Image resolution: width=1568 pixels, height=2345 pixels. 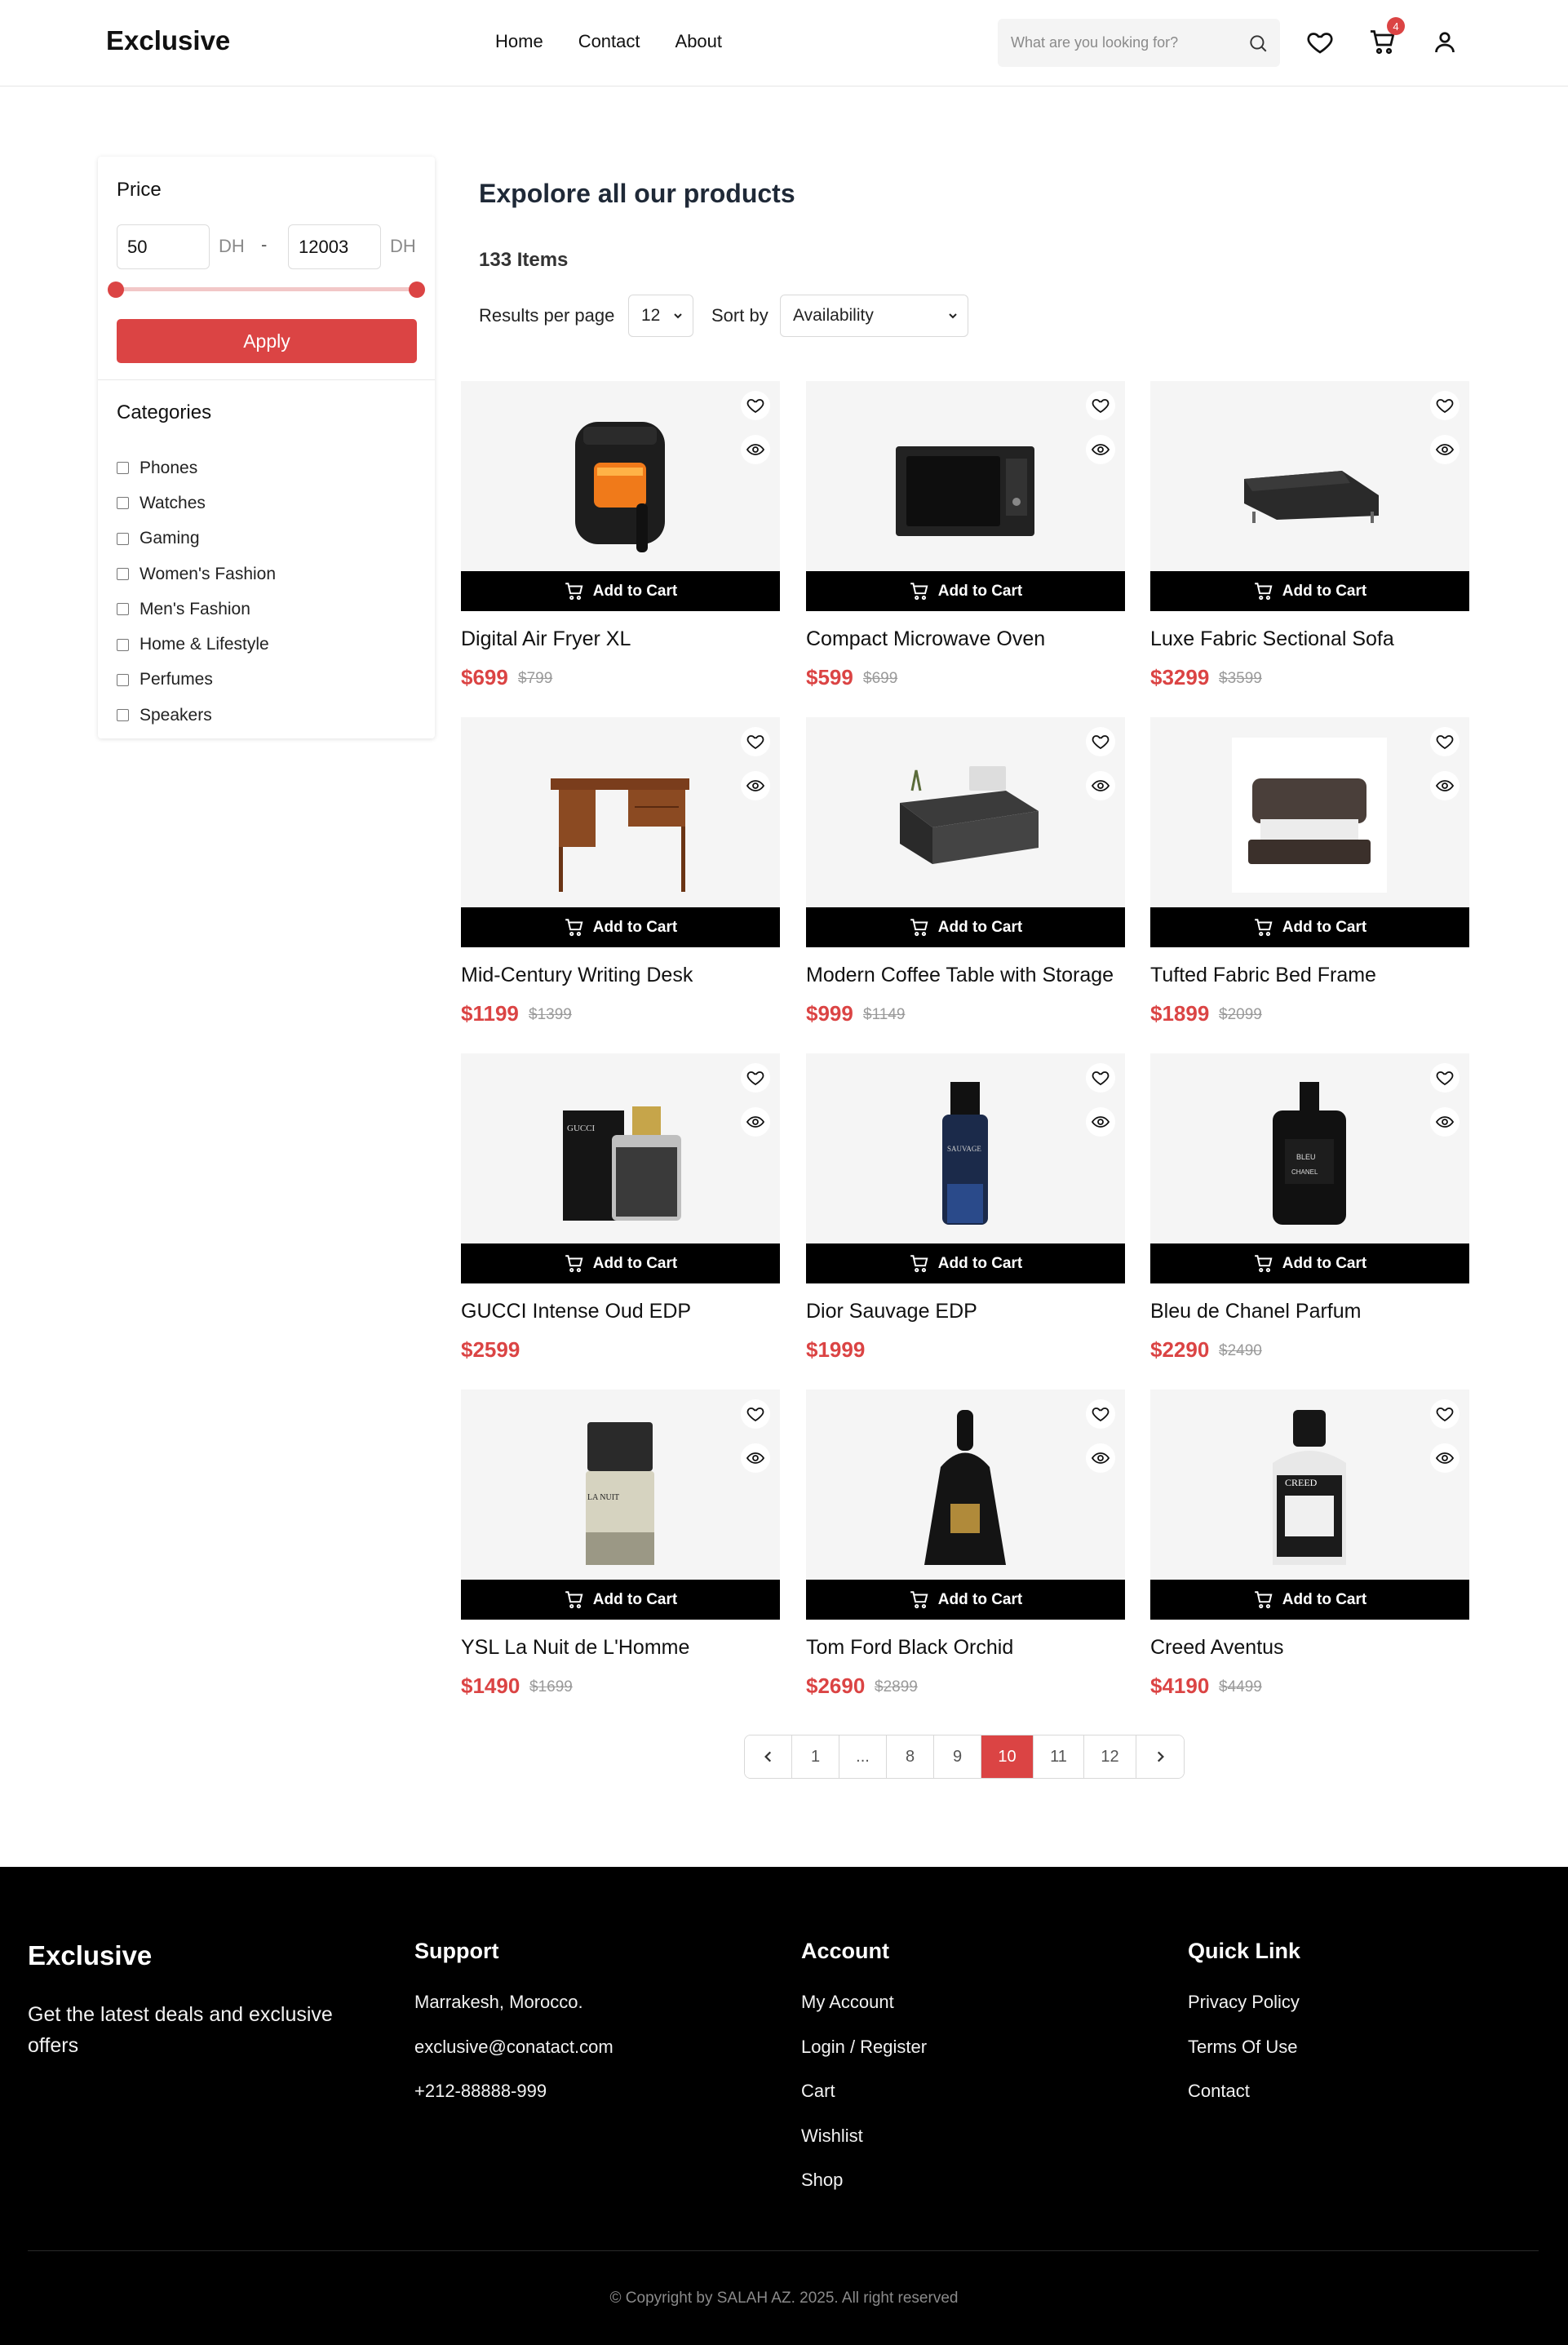 I want to click on product-name: YSL La Nuit de L'Homme, so click(x=620, y=1648).